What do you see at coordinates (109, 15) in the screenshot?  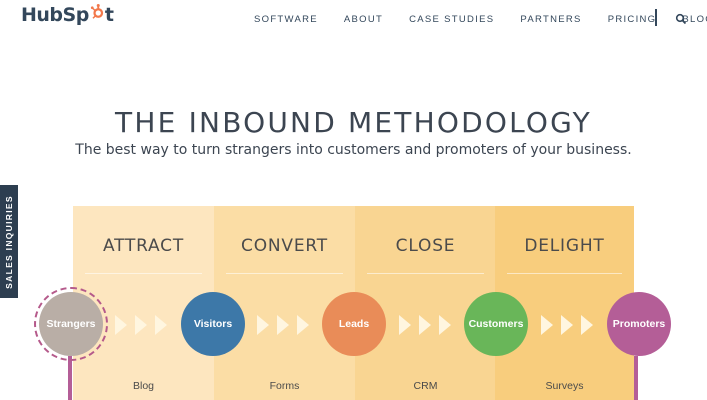 I see `logo-text-end: t` at bounding box center [109, 15].